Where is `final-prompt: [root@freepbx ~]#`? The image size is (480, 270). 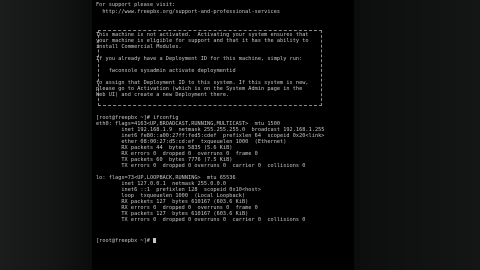
final-prompt: [root@freepbx ~]# is located at coordinates (125, 241).